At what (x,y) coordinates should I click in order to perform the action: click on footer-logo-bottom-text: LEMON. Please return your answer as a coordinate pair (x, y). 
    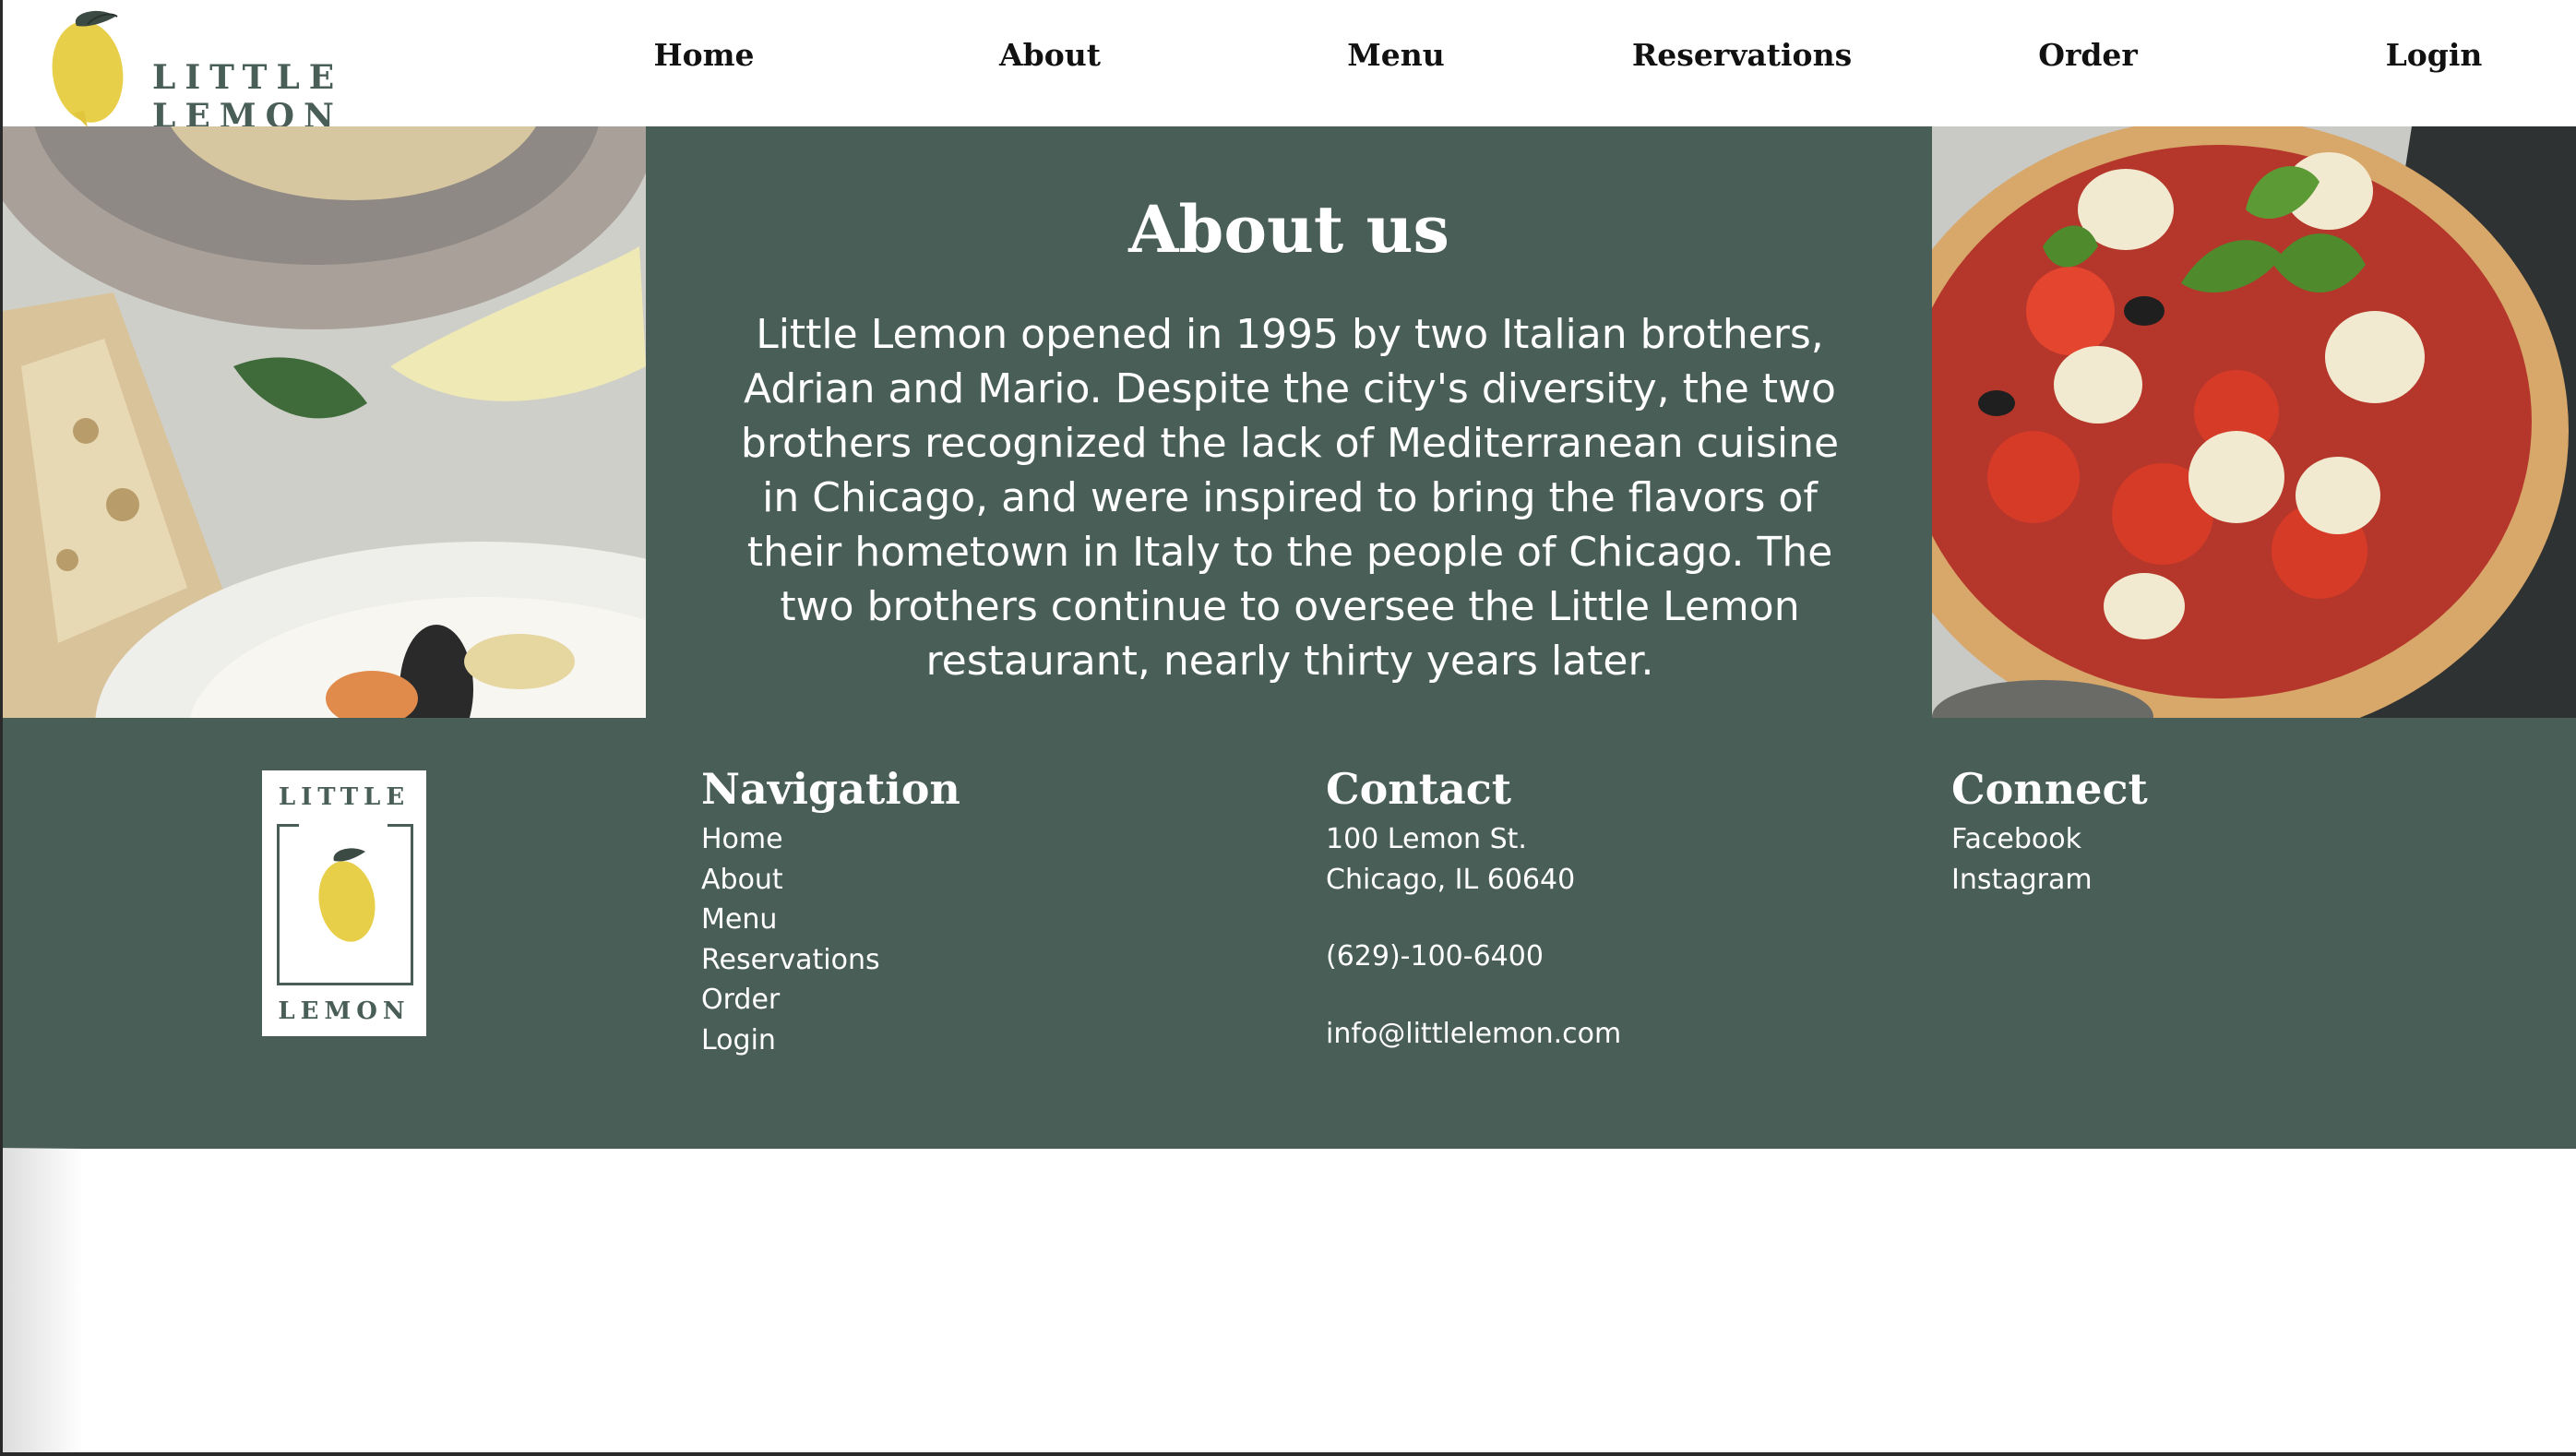
    Looking at the image, I should click on (344, 1011).